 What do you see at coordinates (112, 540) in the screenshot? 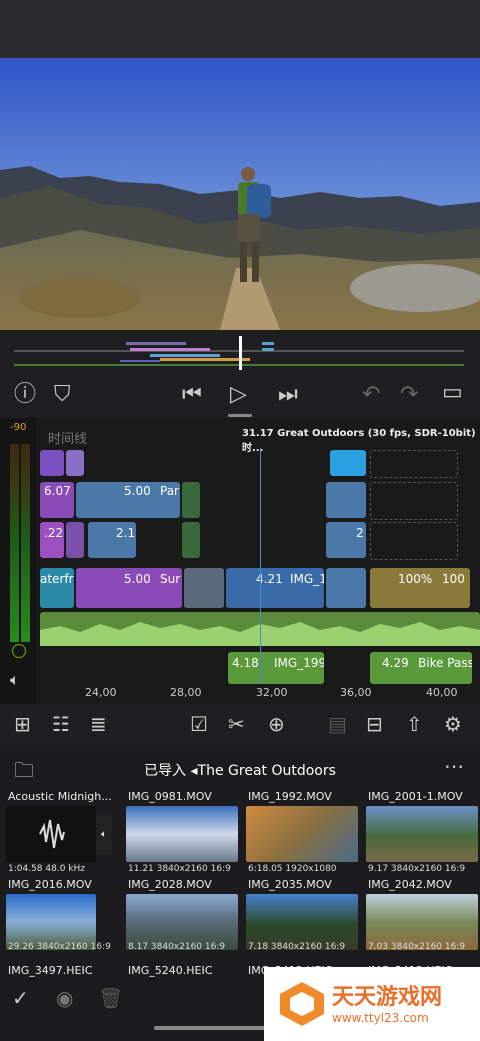
I see `clip: 2.1` at bounding box center [112, 540].